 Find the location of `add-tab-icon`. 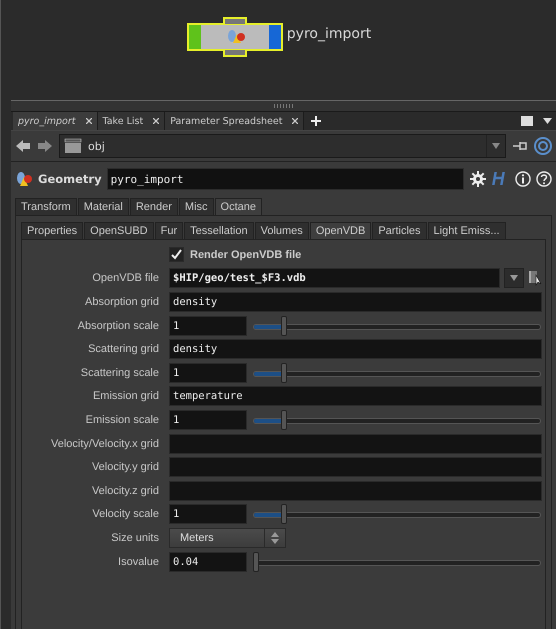

add-tab-icon is located at coordinates (316, 121).